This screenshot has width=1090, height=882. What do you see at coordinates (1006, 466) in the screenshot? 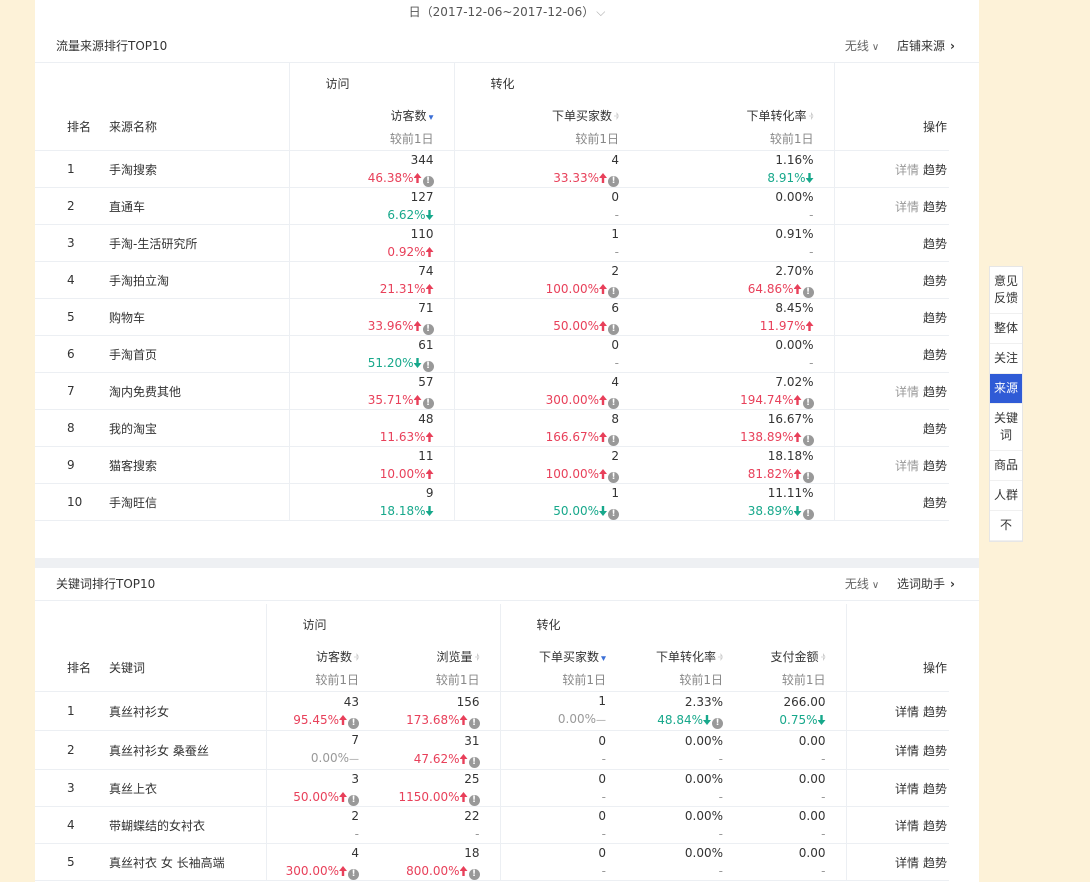
I see `sidebar-item: 商品` at bounding box center [1006, 466].